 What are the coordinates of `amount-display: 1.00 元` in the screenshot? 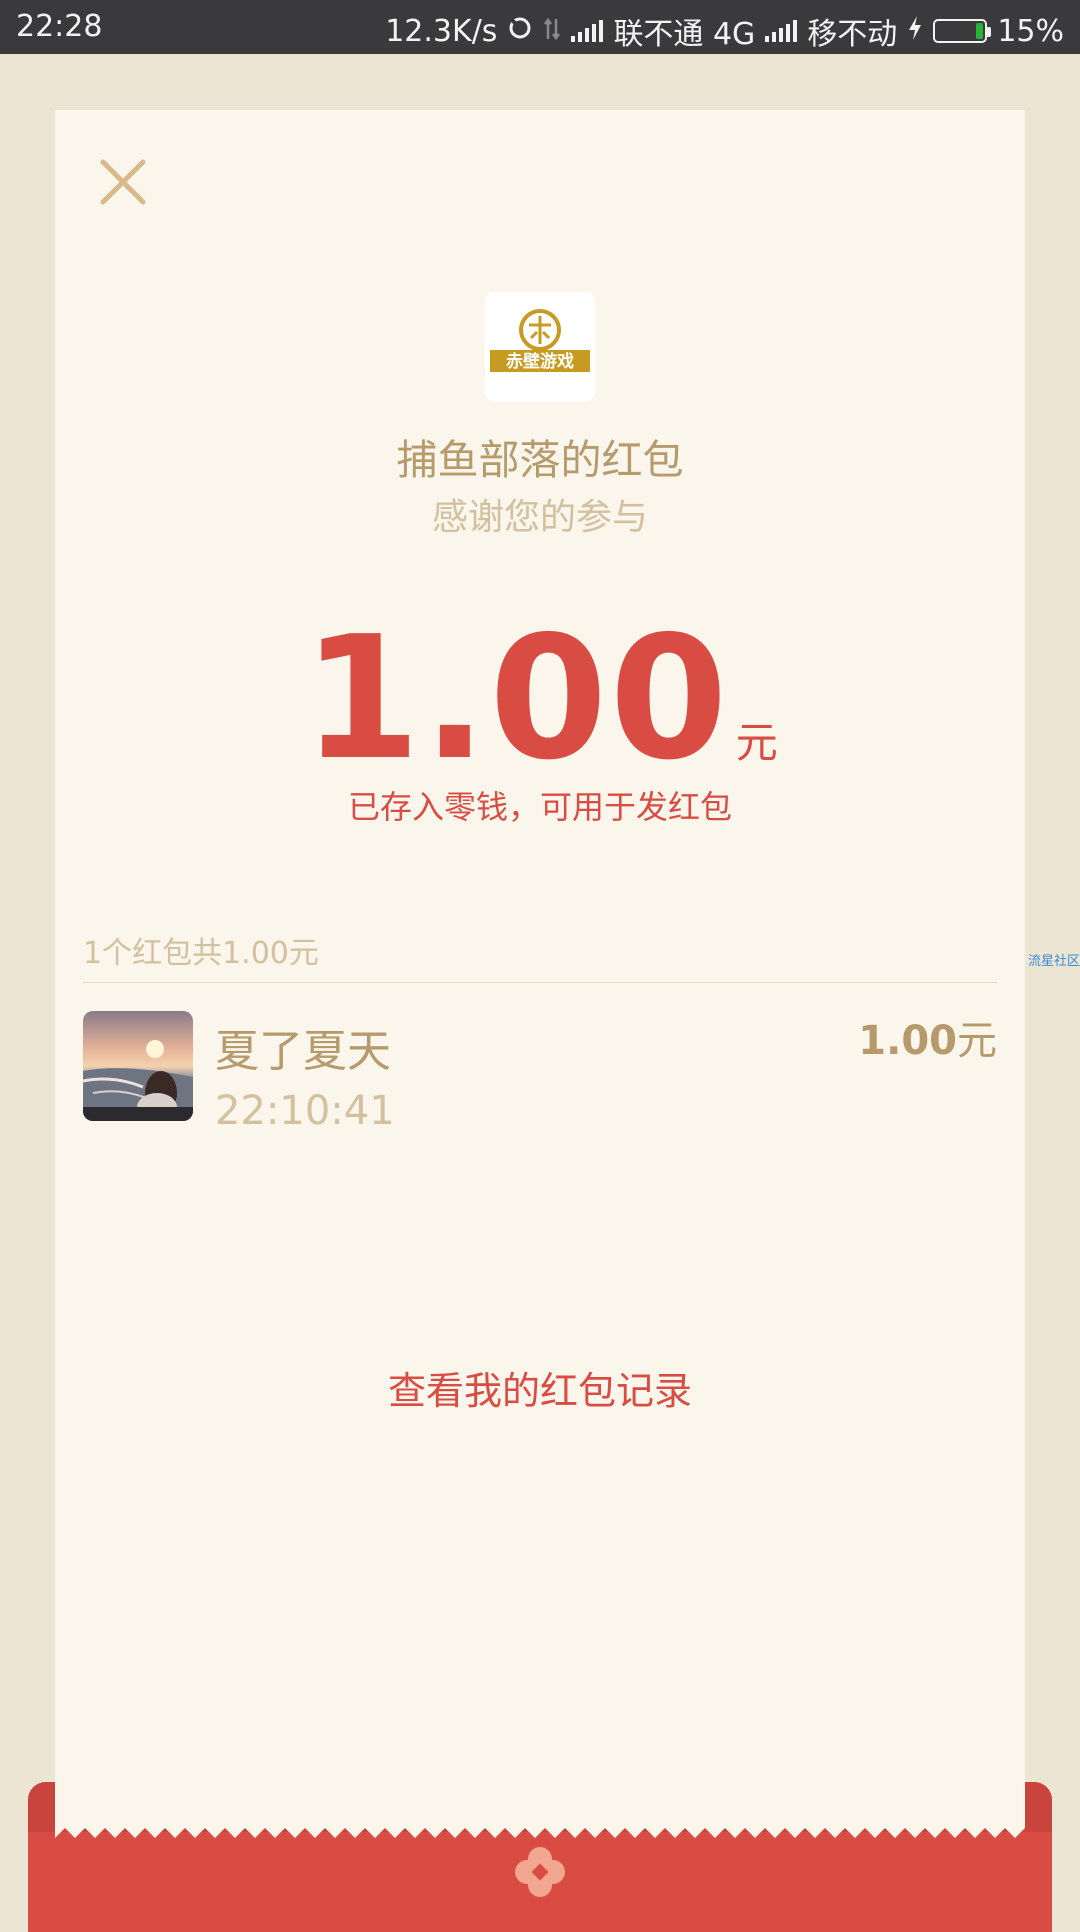 It's located at (540, 699).